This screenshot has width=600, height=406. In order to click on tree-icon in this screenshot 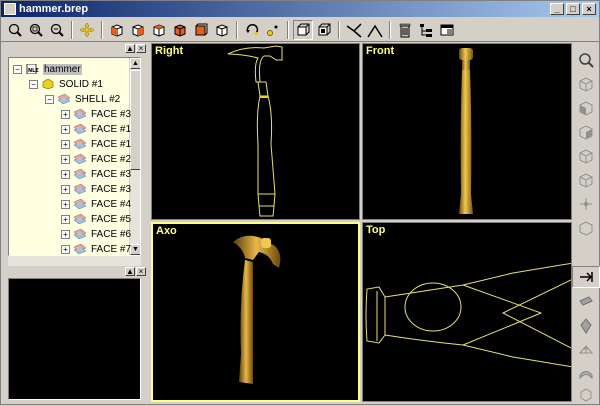, I will do `click(426, 30)`.